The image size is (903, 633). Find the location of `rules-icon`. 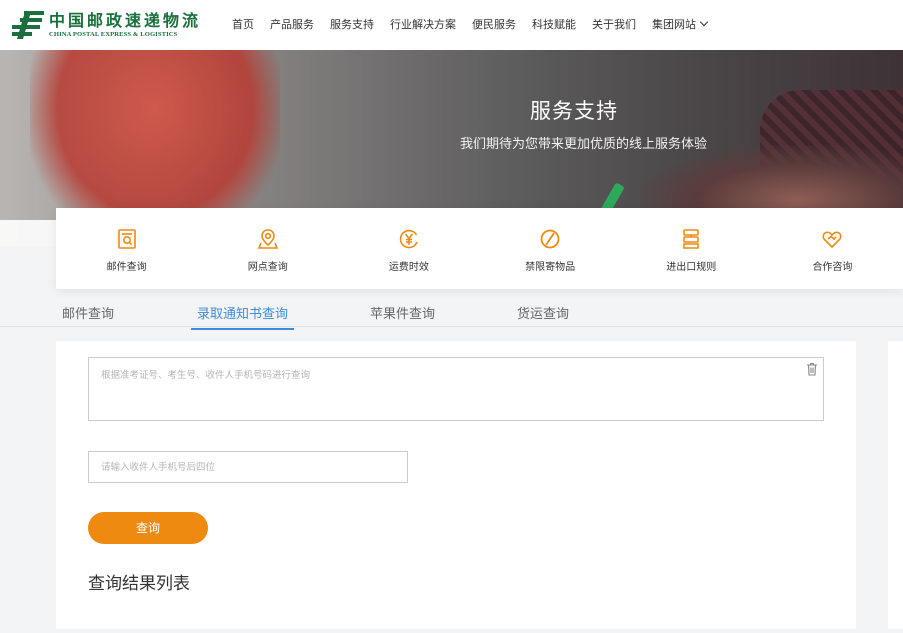

rules-icon is located at coordinates (691, 239).